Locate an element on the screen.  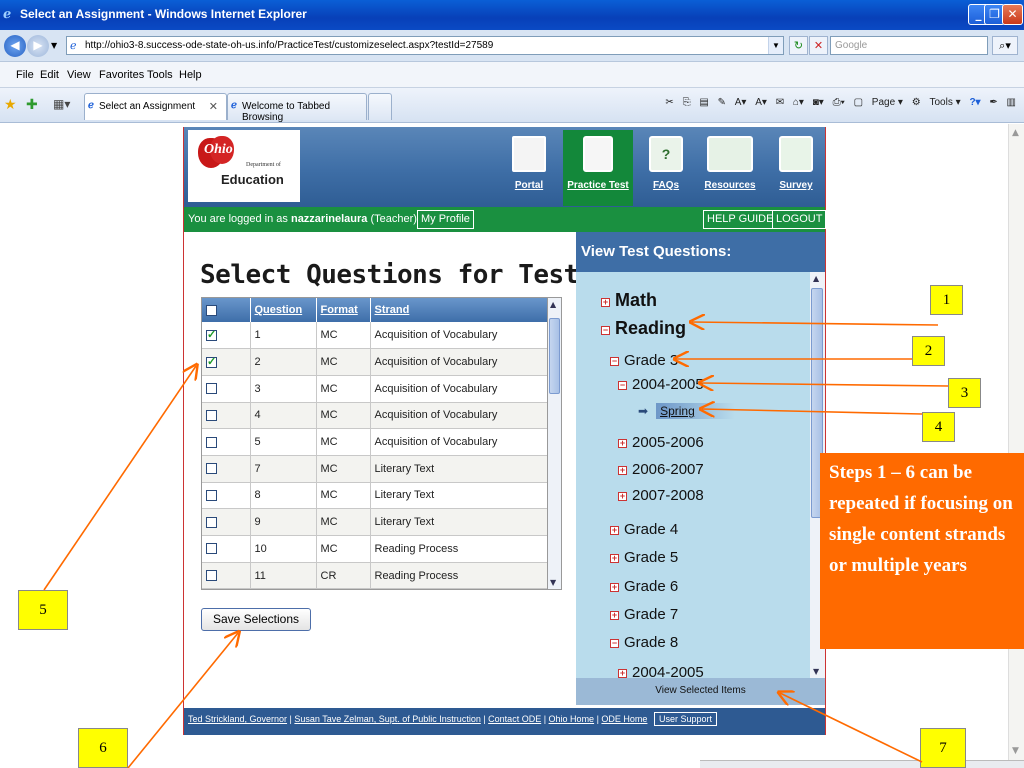
footer-link-ohio-home: Ohio Home is located at coordinates (572, 719).